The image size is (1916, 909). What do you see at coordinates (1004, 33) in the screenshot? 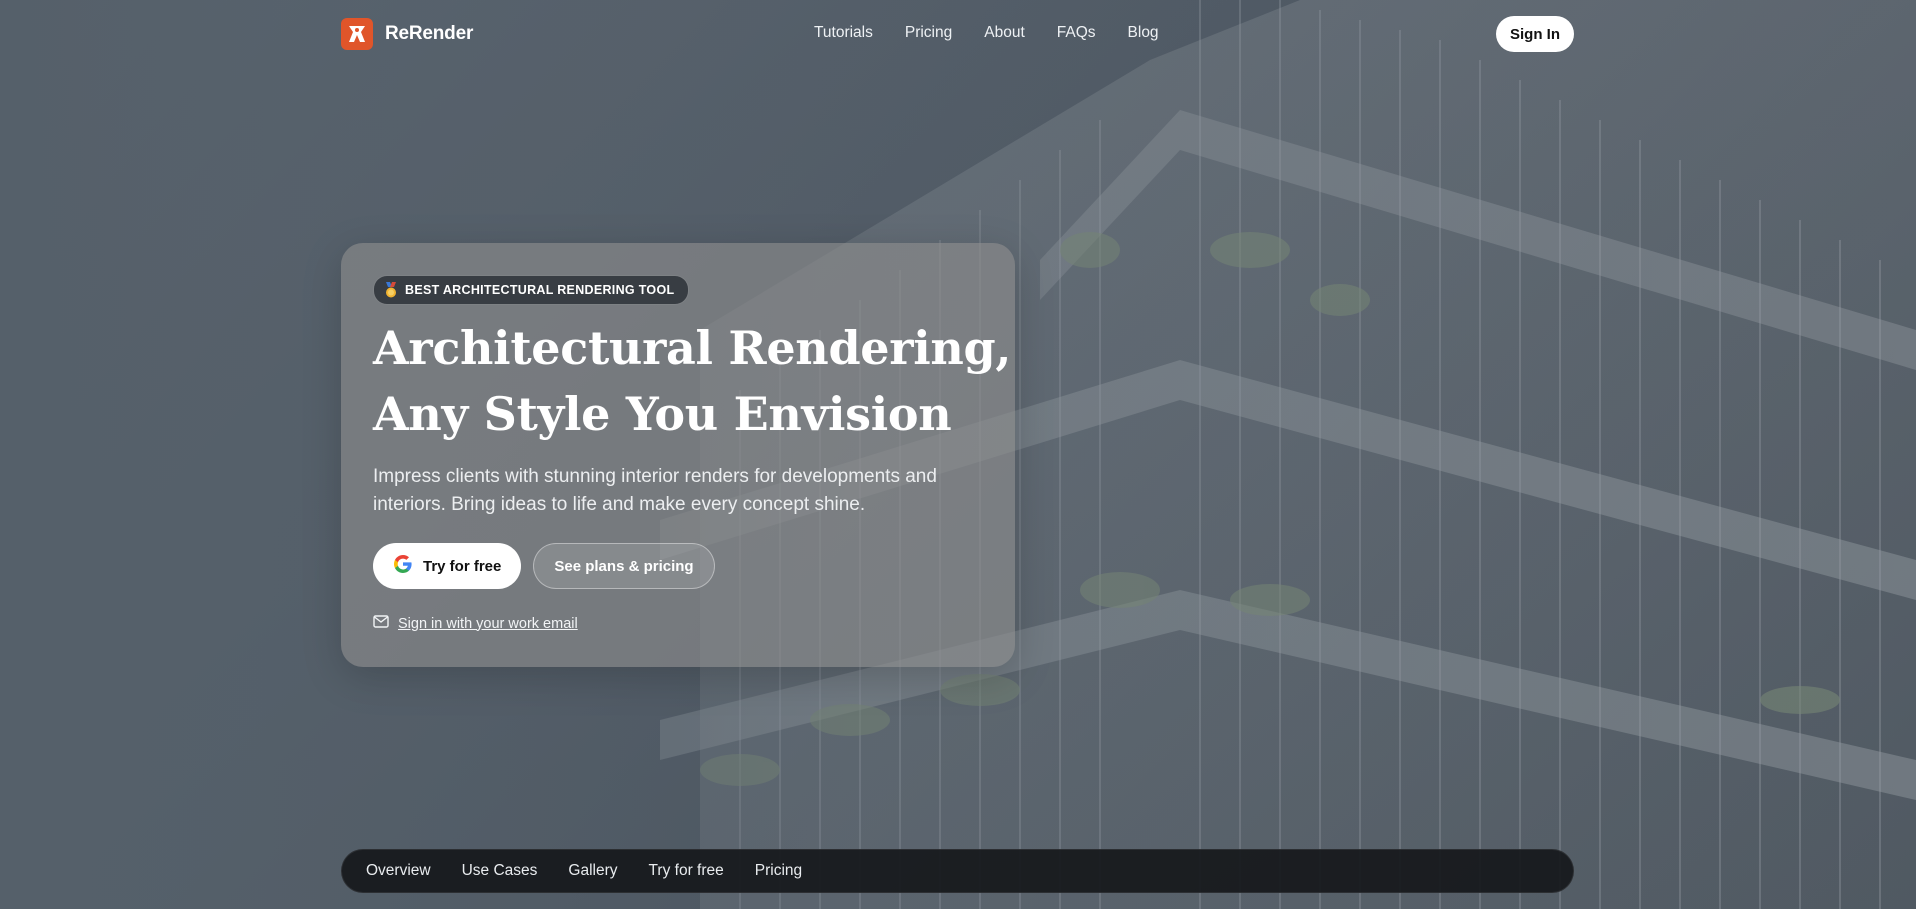
I see `nav-link-about: About` at bounding box center [1004, 33].